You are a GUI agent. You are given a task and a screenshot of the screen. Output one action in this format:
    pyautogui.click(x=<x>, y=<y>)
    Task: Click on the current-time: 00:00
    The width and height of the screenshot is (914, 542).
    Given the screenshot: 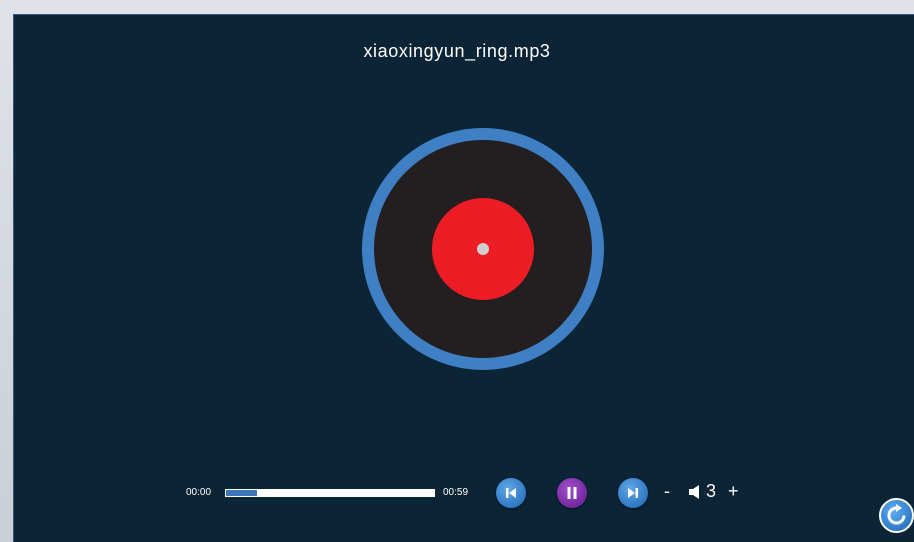 What is the action you would take?
    pyautogui.click(x=199, y=492)
    